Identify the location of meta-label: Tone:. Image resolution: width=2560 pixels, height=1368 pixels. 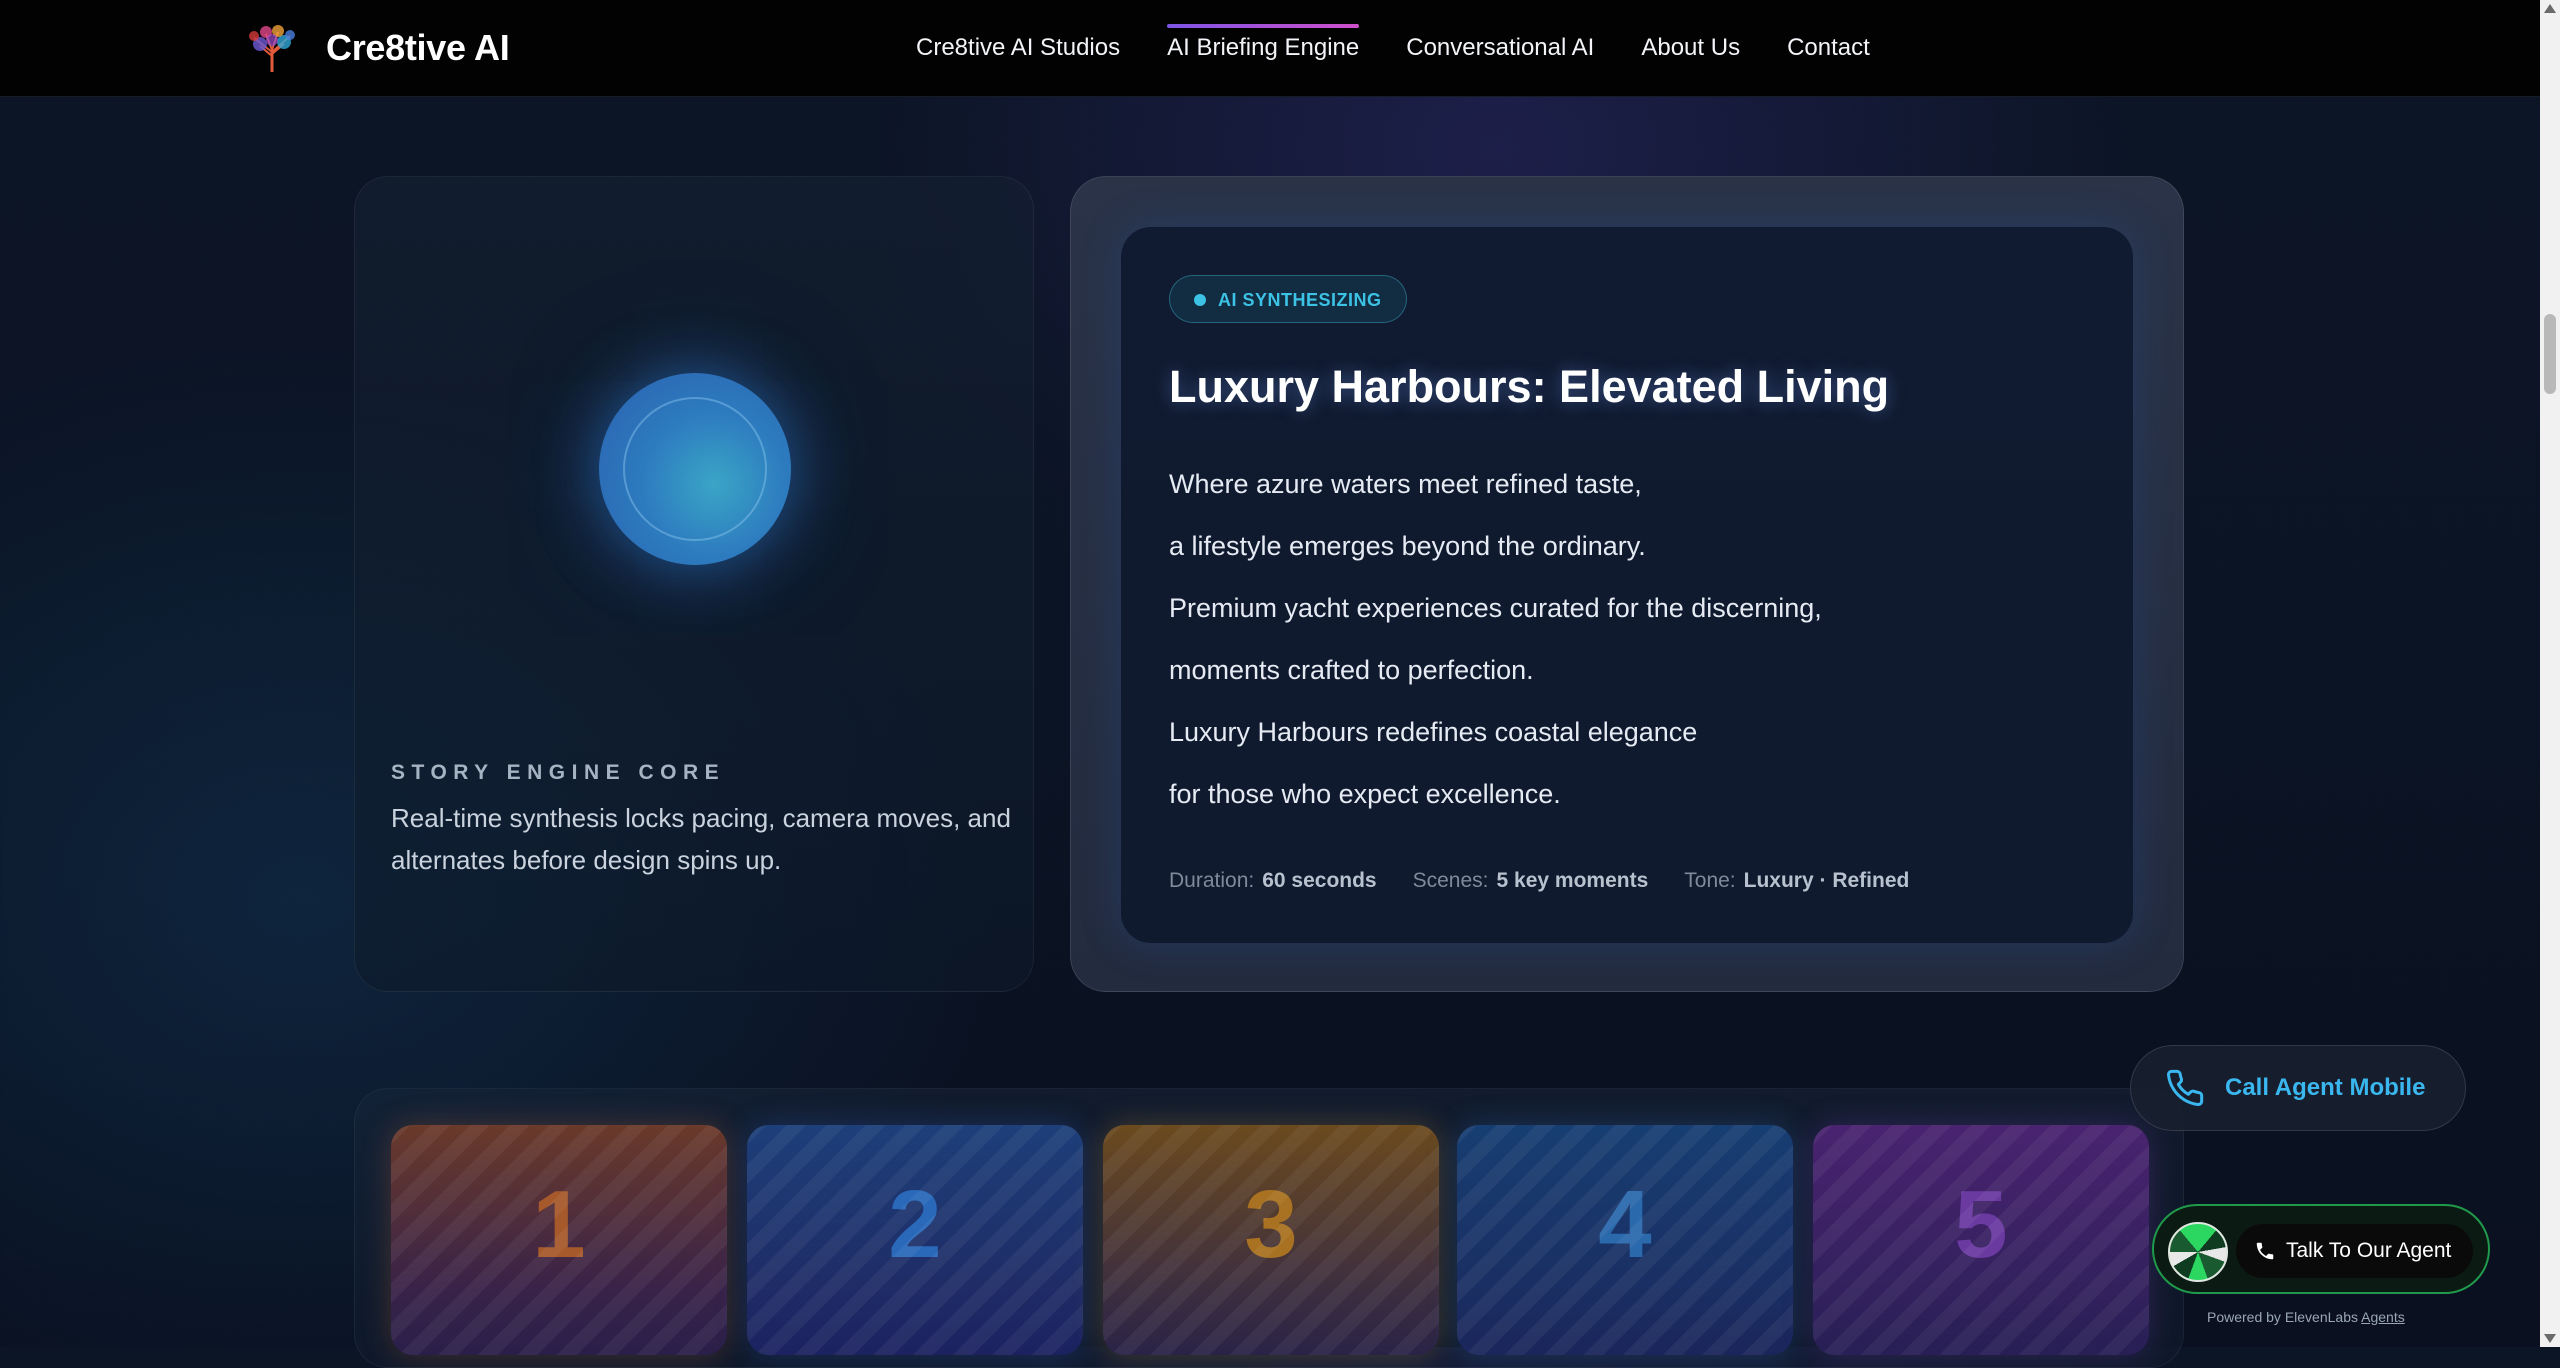
(1710, 880).